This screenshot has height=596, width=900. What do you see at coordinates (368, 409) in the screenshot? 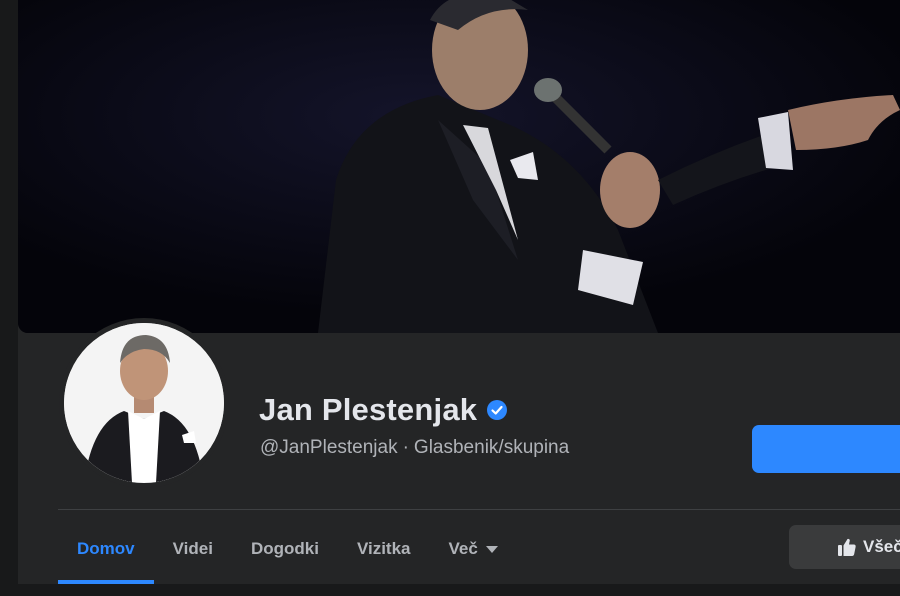
I see `profile-name: Jan Plestenjak` at bounding box center [368, 409].